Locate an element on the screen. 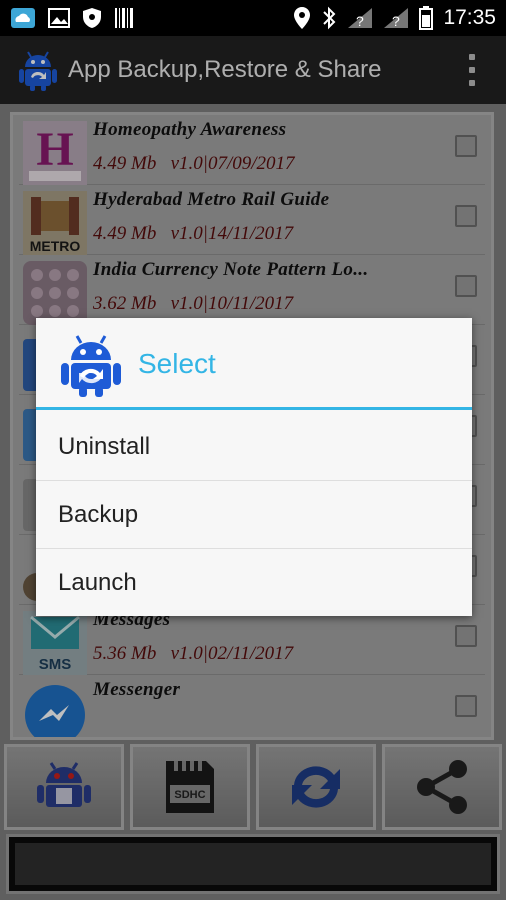 Image resolution: width=506 pixels, height=900 pixels. location-icon is located at coordinates (302, 18).